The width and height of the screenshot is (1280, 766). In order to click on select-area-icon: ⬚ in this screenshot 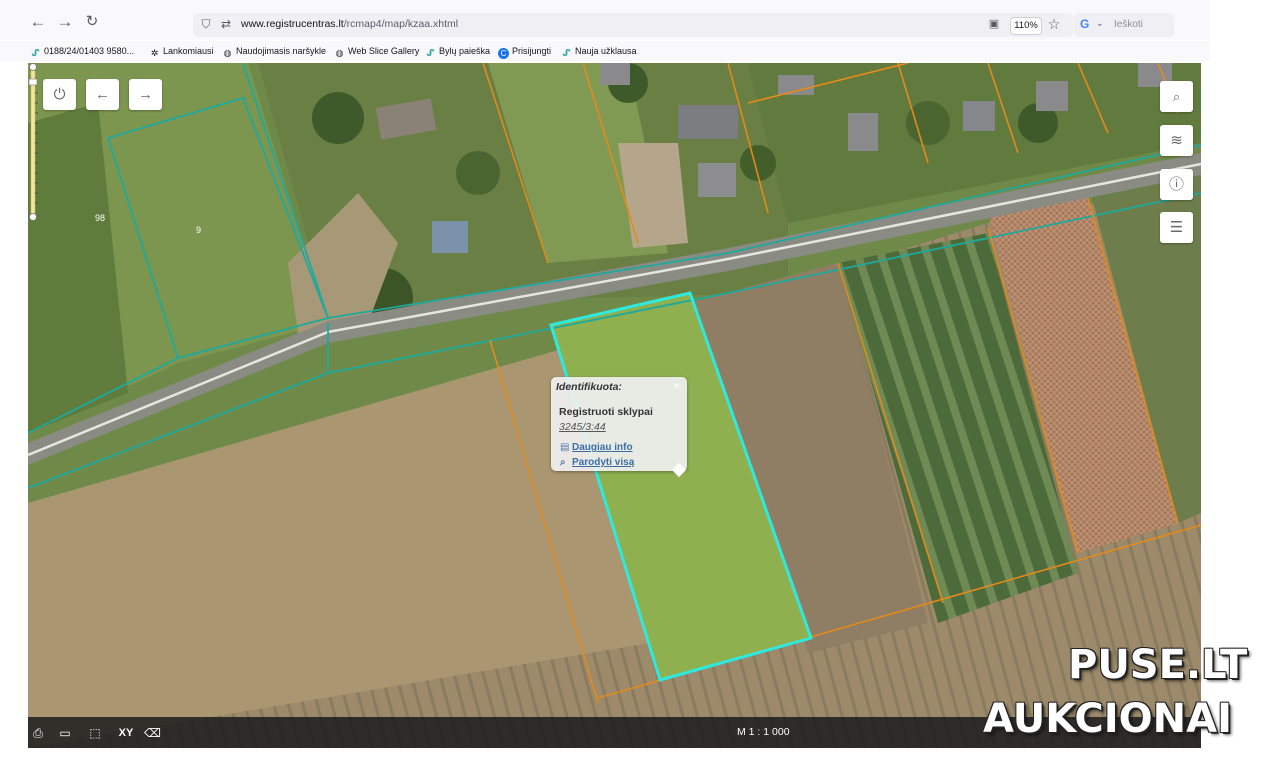, I will do `click(95, 733)`.